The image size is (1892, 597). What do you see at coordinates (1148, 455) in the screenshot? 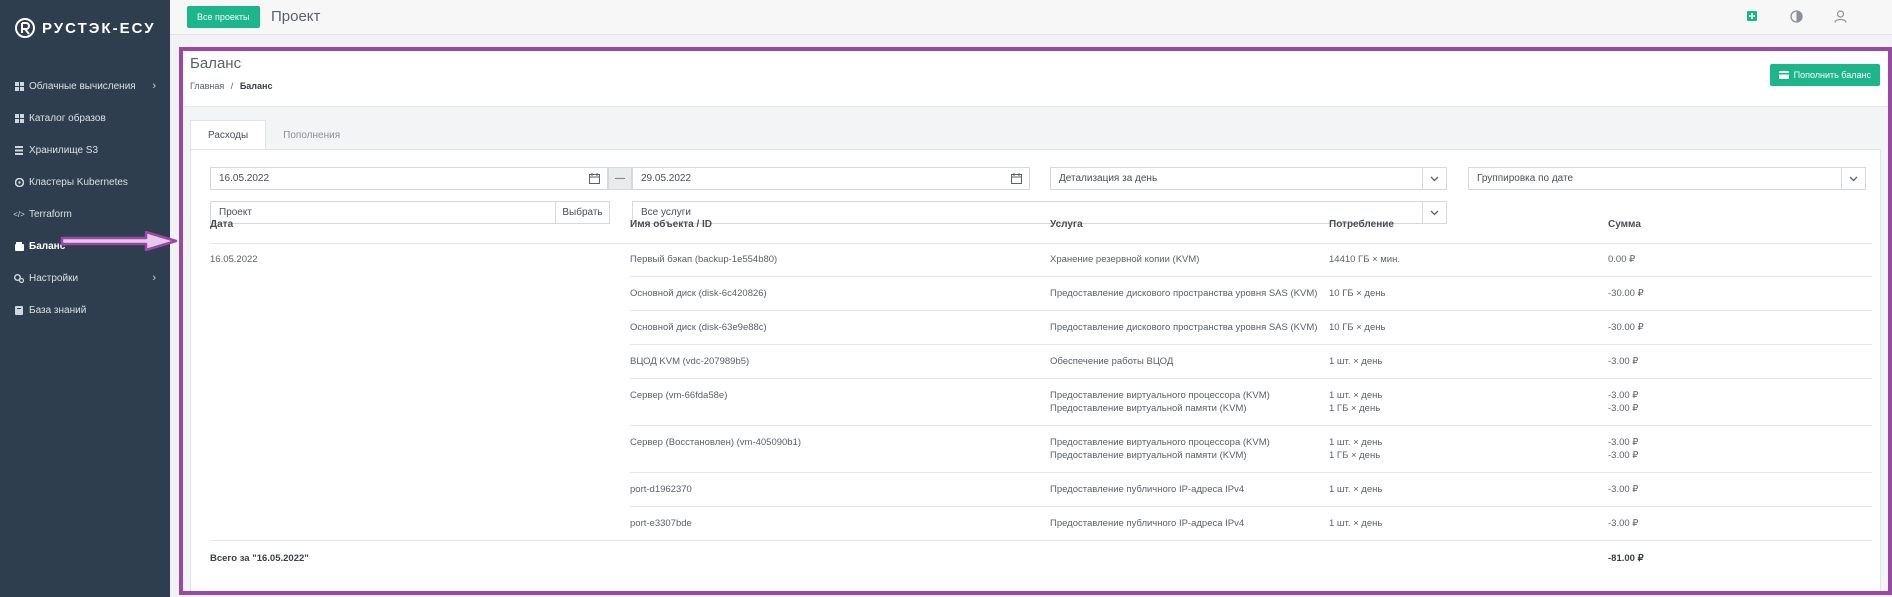
I see `row-service: Предоставление виртуальной памяти (KVM)` at bounding box center [1148, 455].